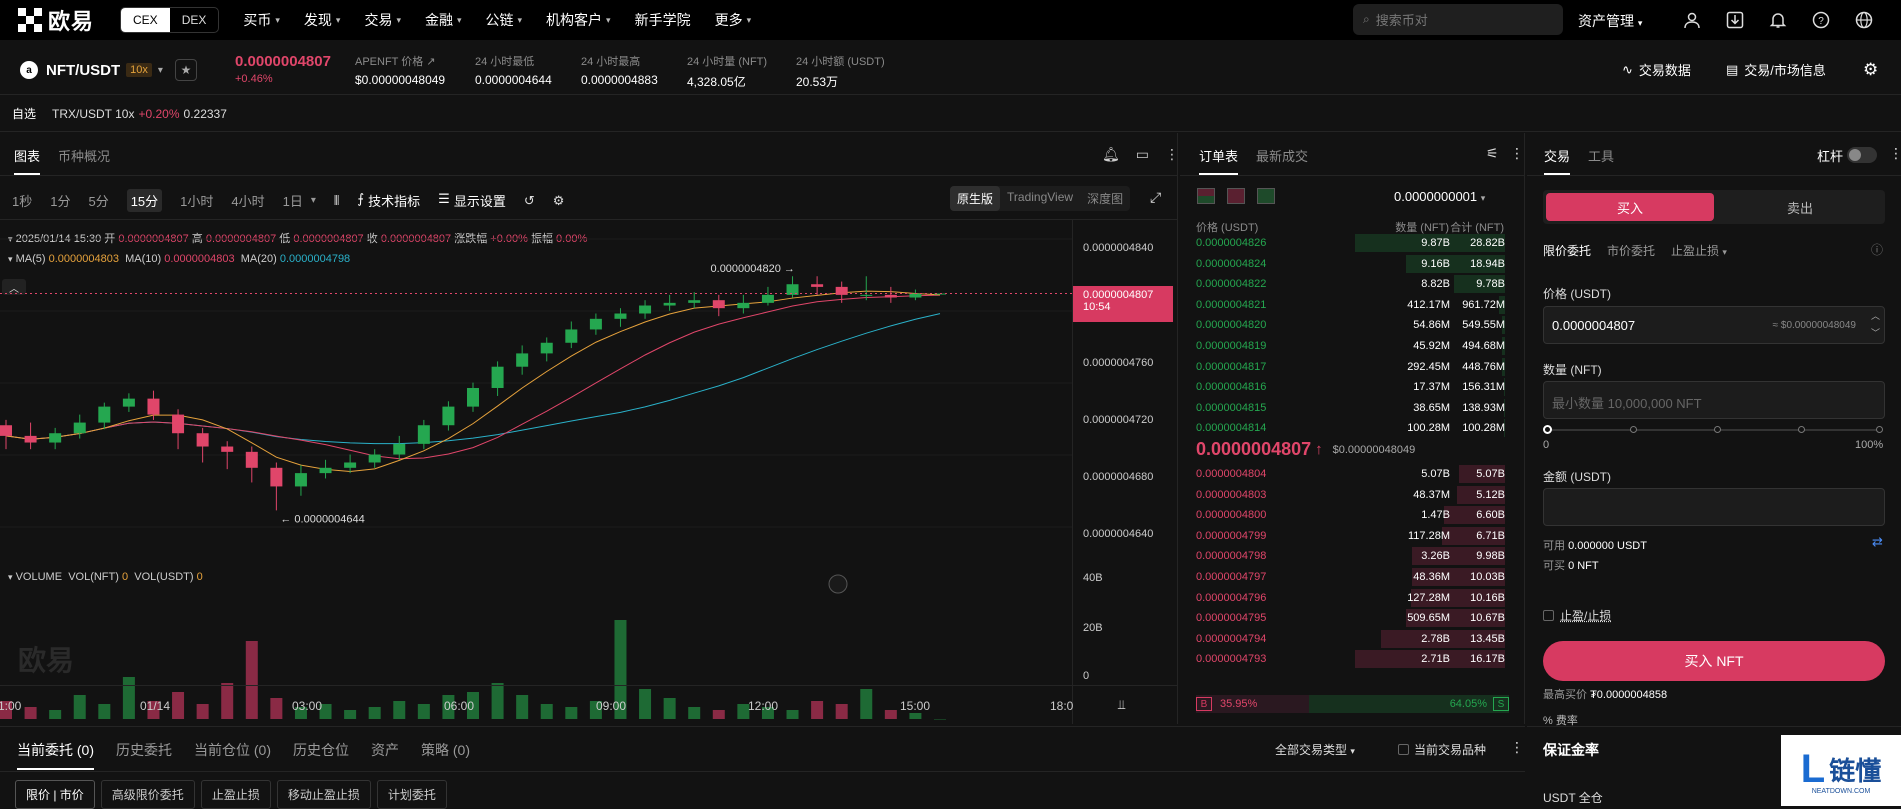  Describe the element at coordinates (385, 755) in the screenshot. I see `orders-tab-4: 资产` at that location.